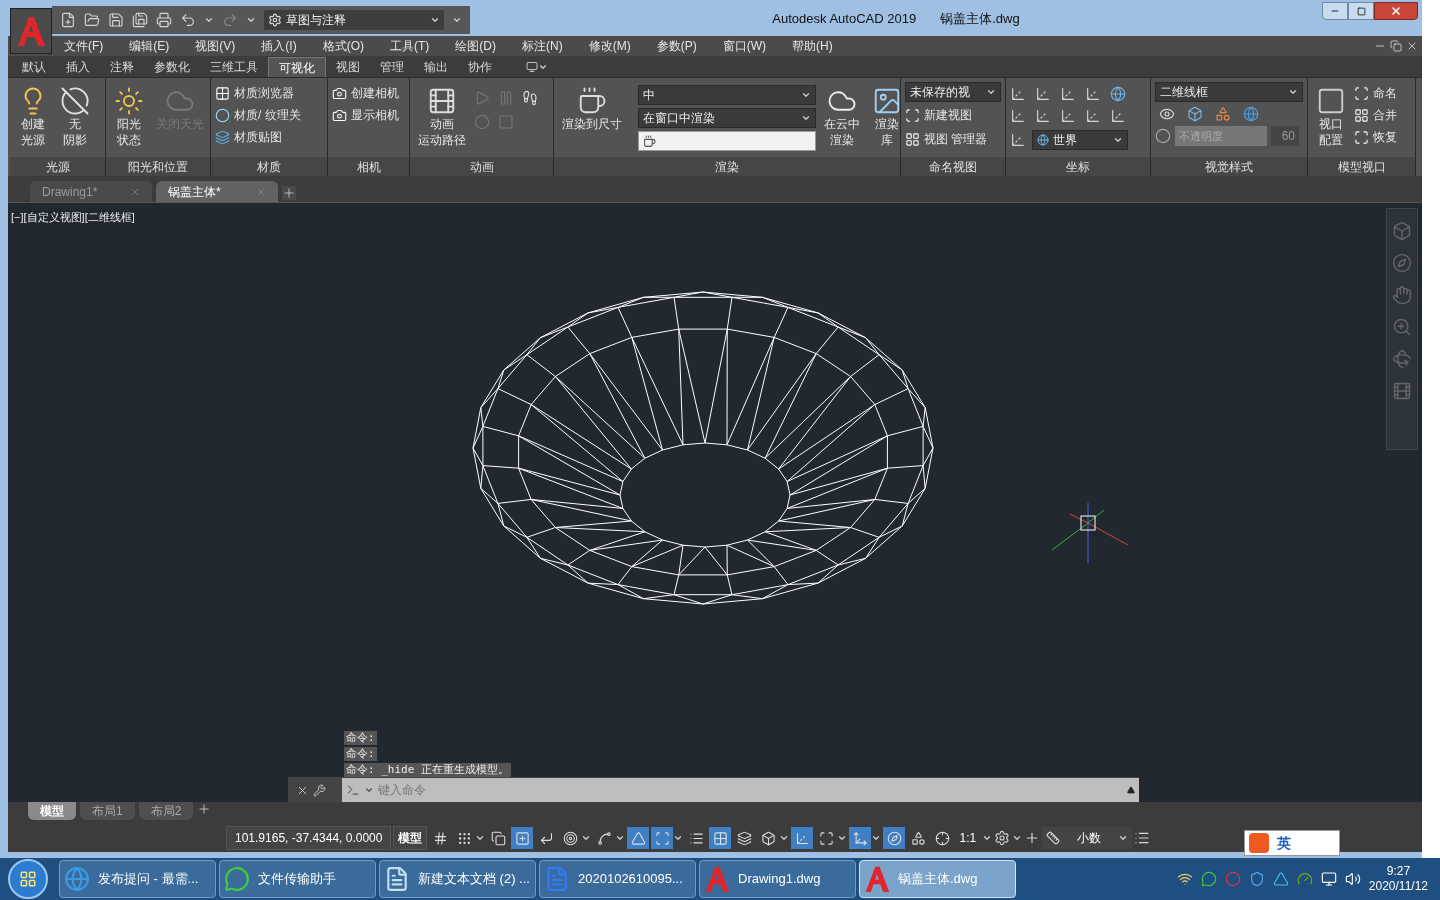 Image resolution: width=1440 pixels, height=900 pixels. I want to click on workspace-dropdown: 草图与注释, so click(354, 20).